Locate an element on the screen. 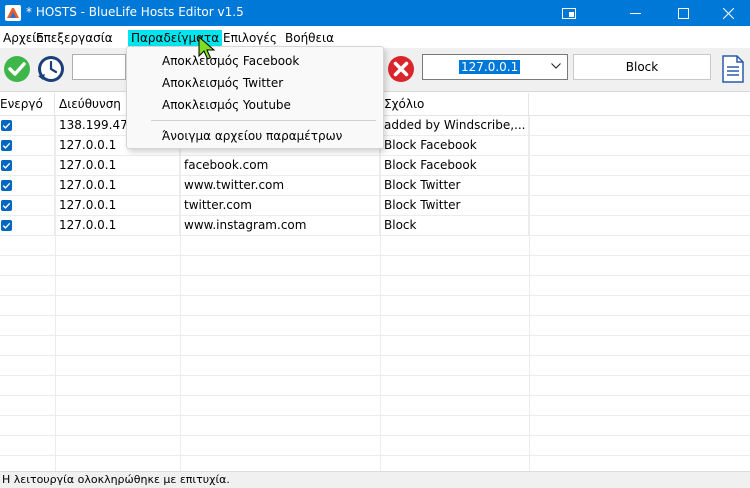  window-layout-icon is located at coordinates (569, 13).